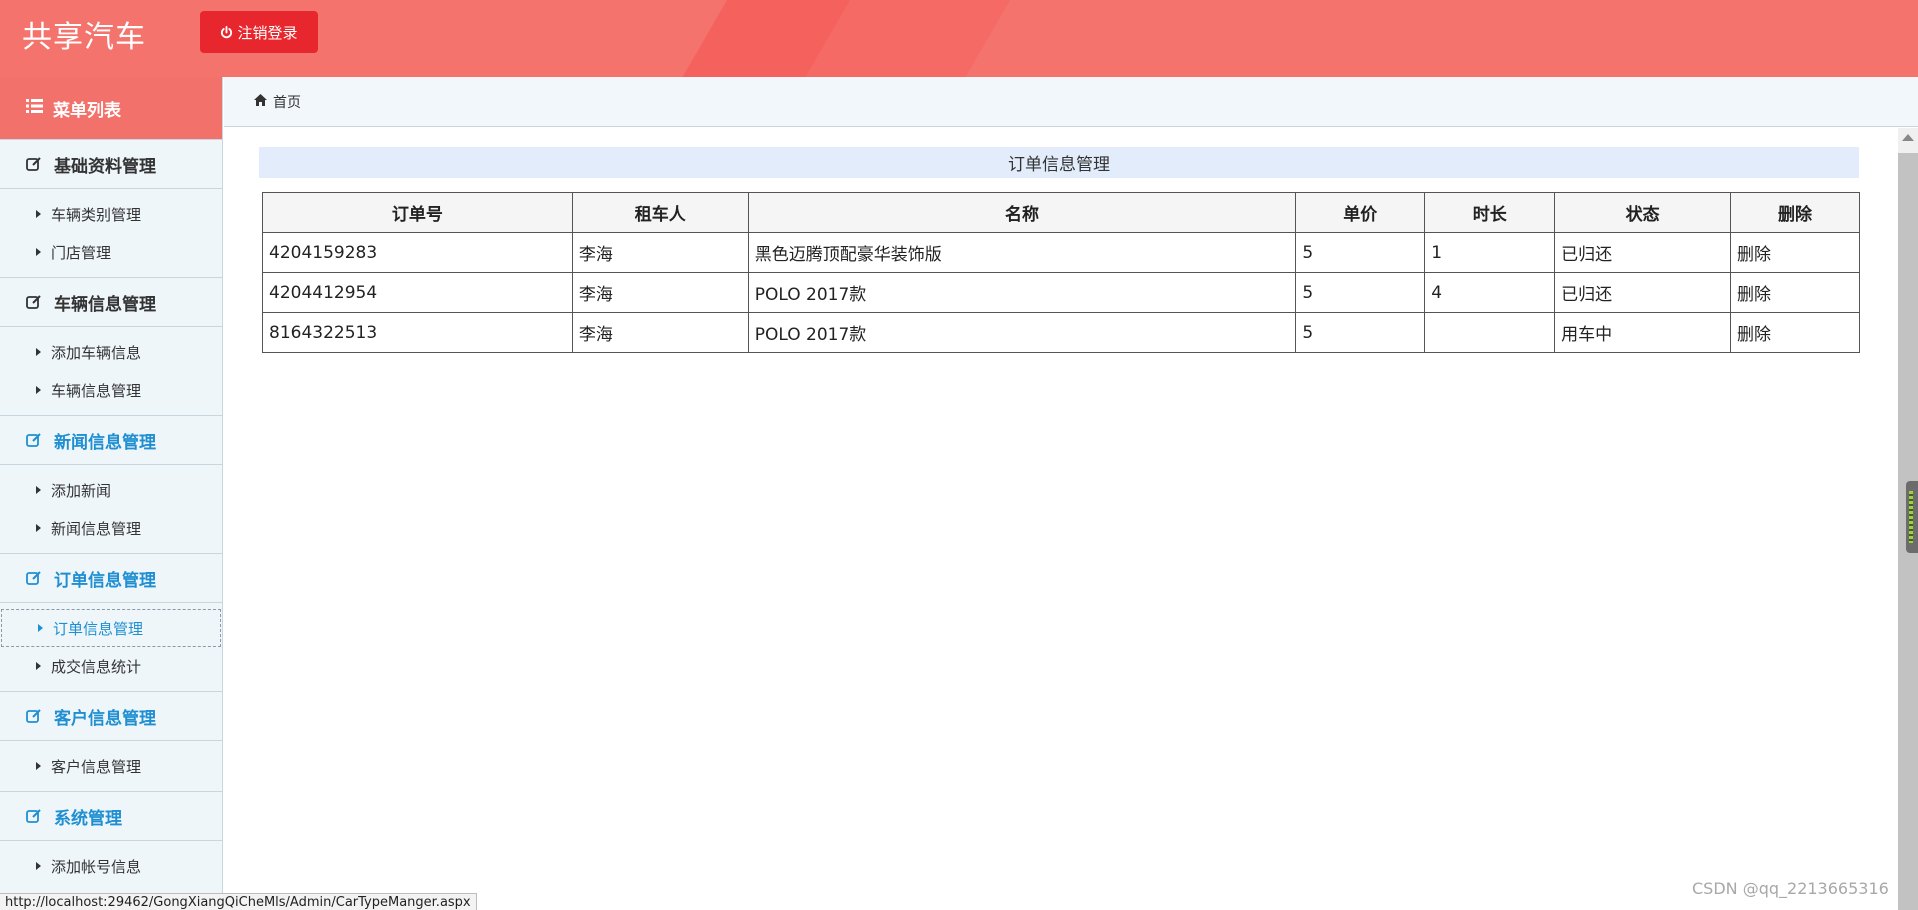 The height and width of the screenshot is (910, 1918). Describe the element at coordinates (287, 102) in the screenshot. I see `breadcrumb-home-link: 首页` at that location.